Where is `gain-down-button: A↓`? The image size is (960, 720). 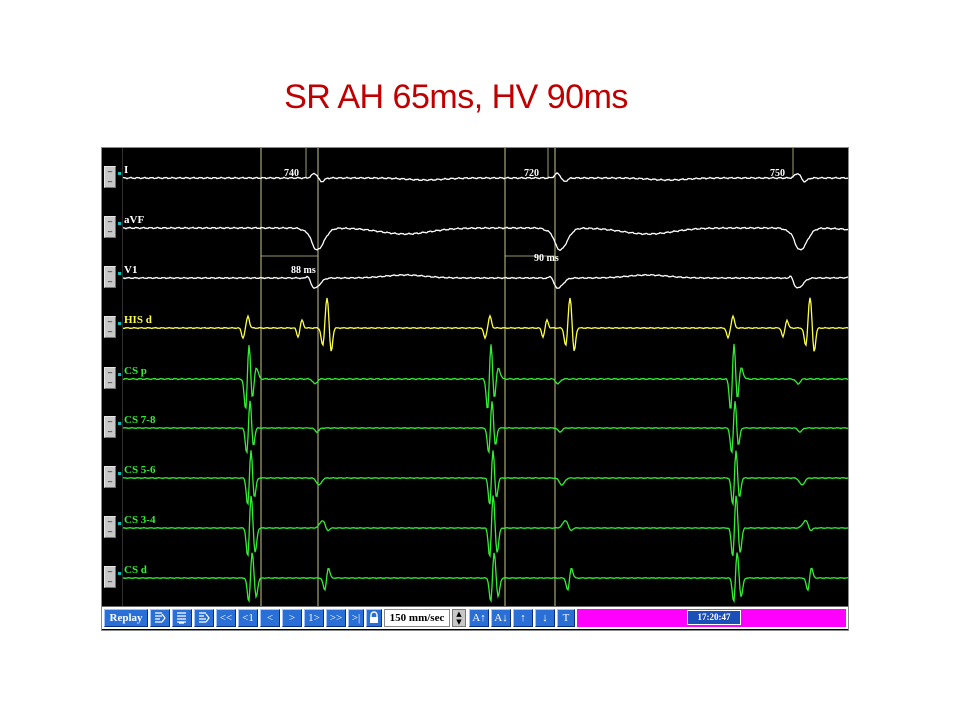
gain-down-button: A↓ is located at coordinates (501, 618).